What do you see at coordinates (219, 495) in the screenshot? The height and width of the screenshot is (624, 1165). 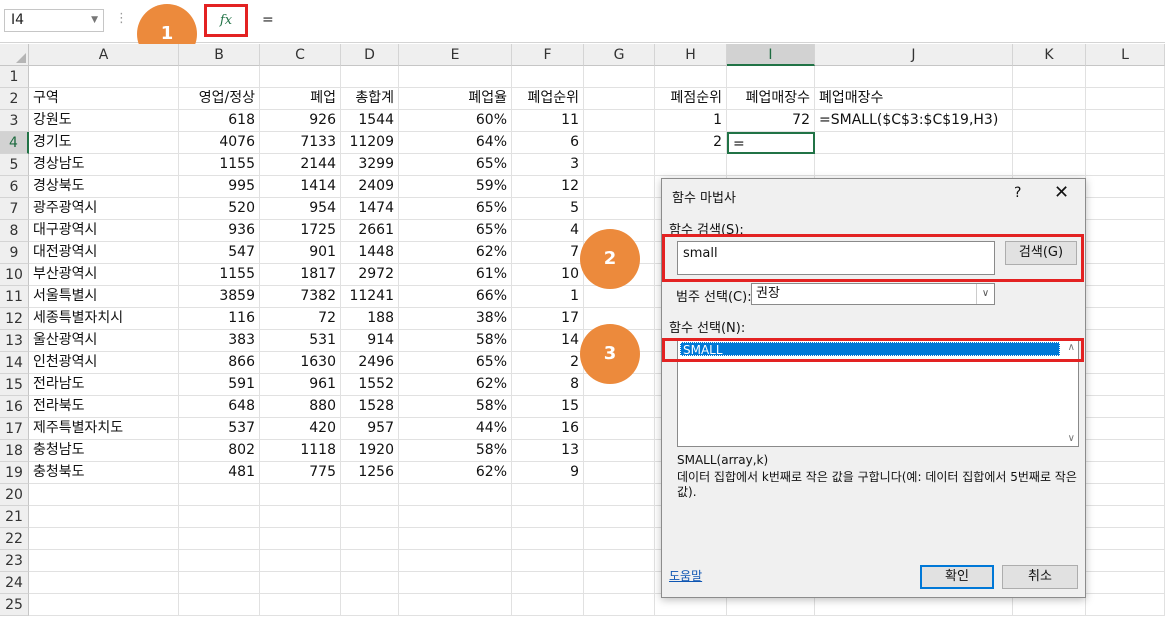 I see `cell-b20` at bounding box center [219, 495].